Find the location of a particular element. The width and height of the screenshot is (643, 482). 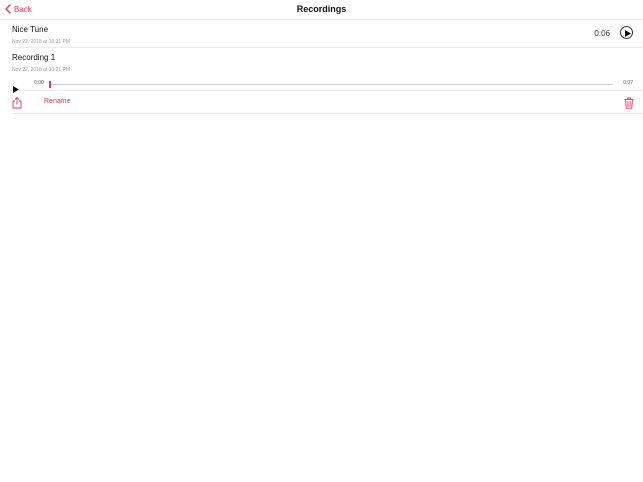

recording-name: Nice Tune is located at coordinates (30, 29).